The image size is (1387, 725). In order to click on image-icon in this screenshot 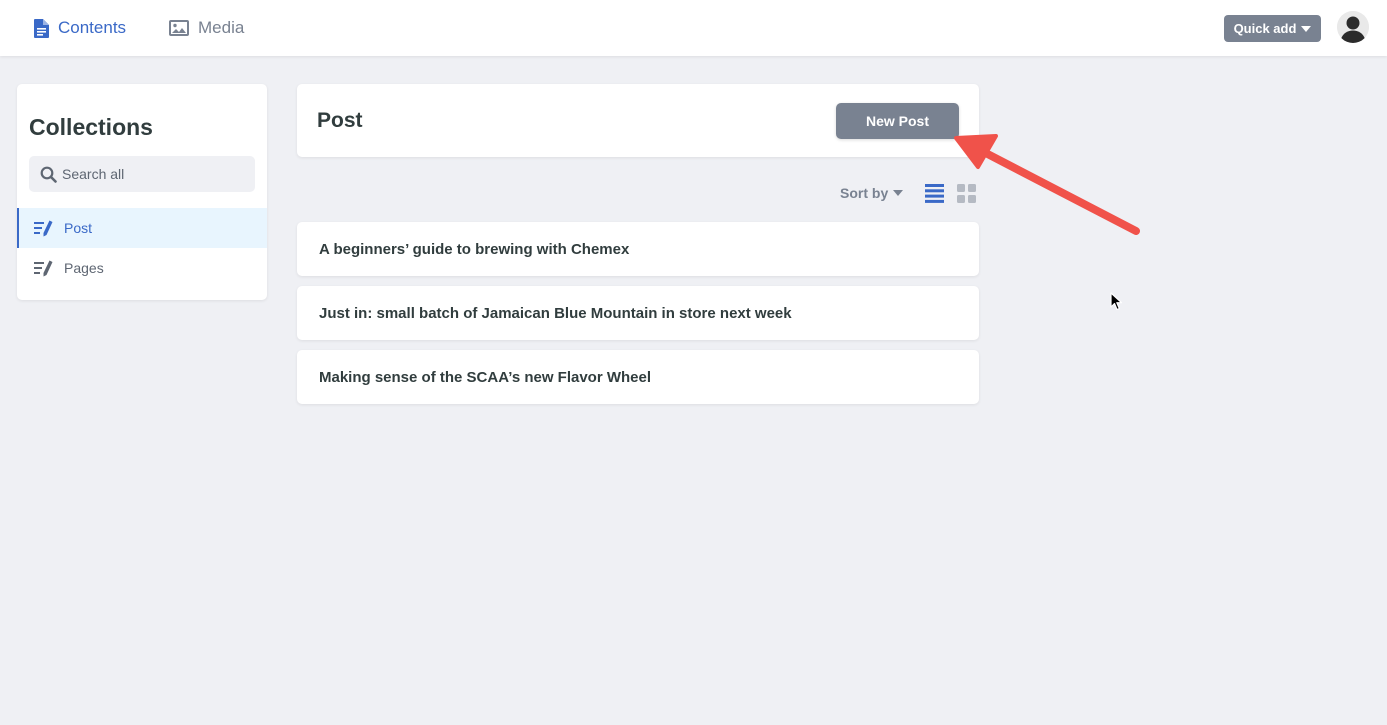, I will do `click(179, 28)`.